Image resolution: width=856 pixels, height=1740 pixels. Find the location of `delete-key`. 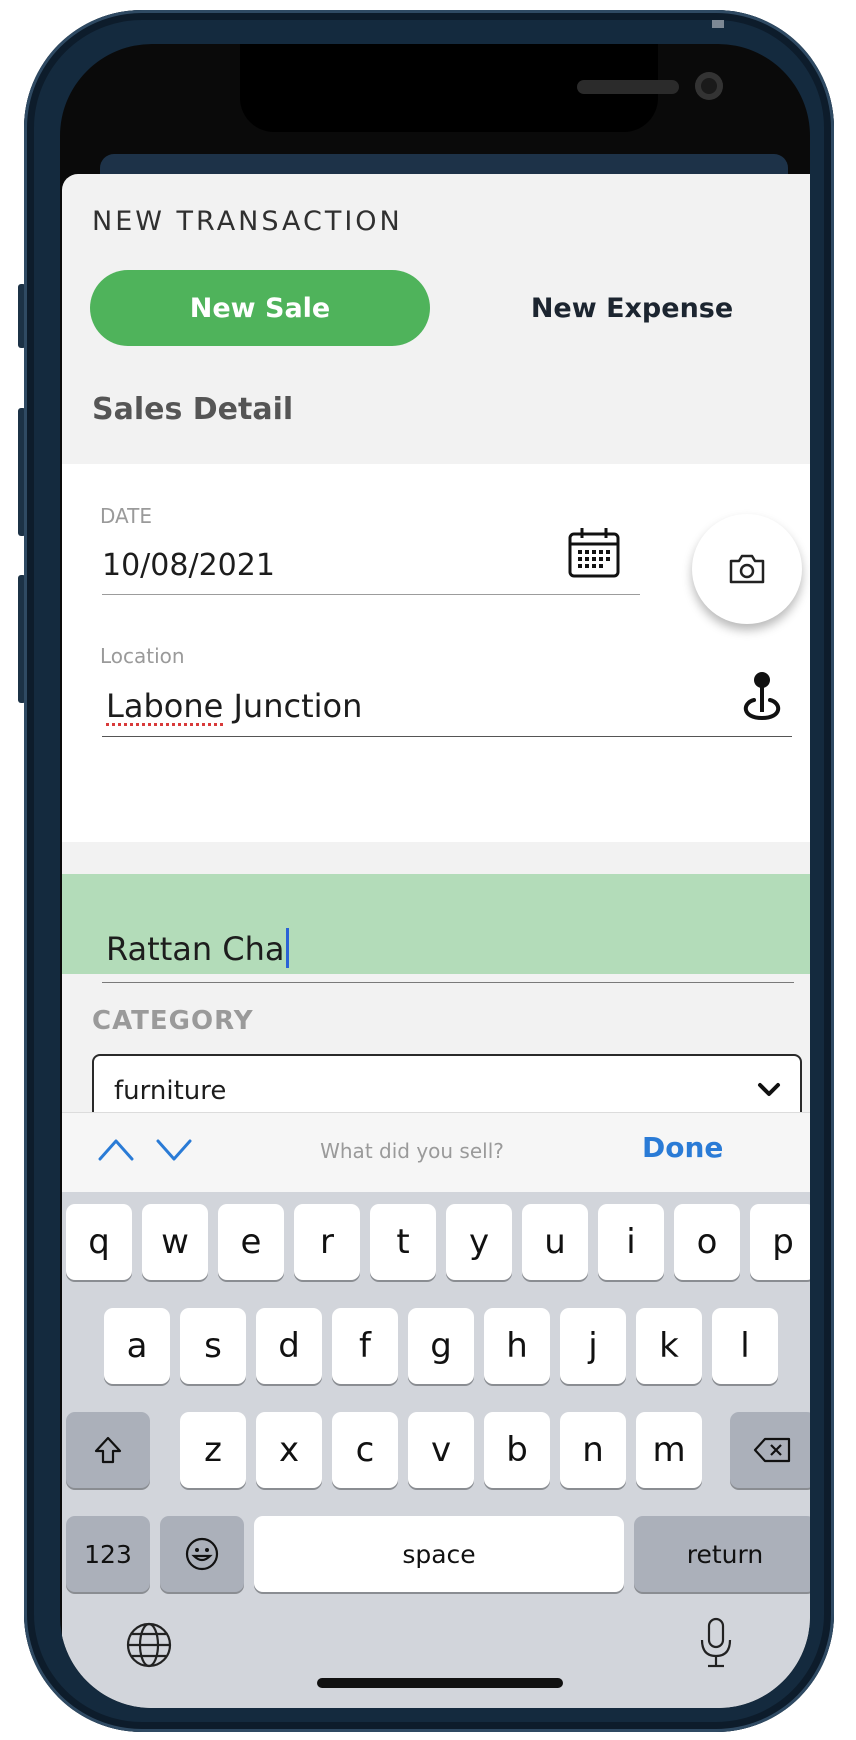

delete-key is located at coordinates (770, 1450).